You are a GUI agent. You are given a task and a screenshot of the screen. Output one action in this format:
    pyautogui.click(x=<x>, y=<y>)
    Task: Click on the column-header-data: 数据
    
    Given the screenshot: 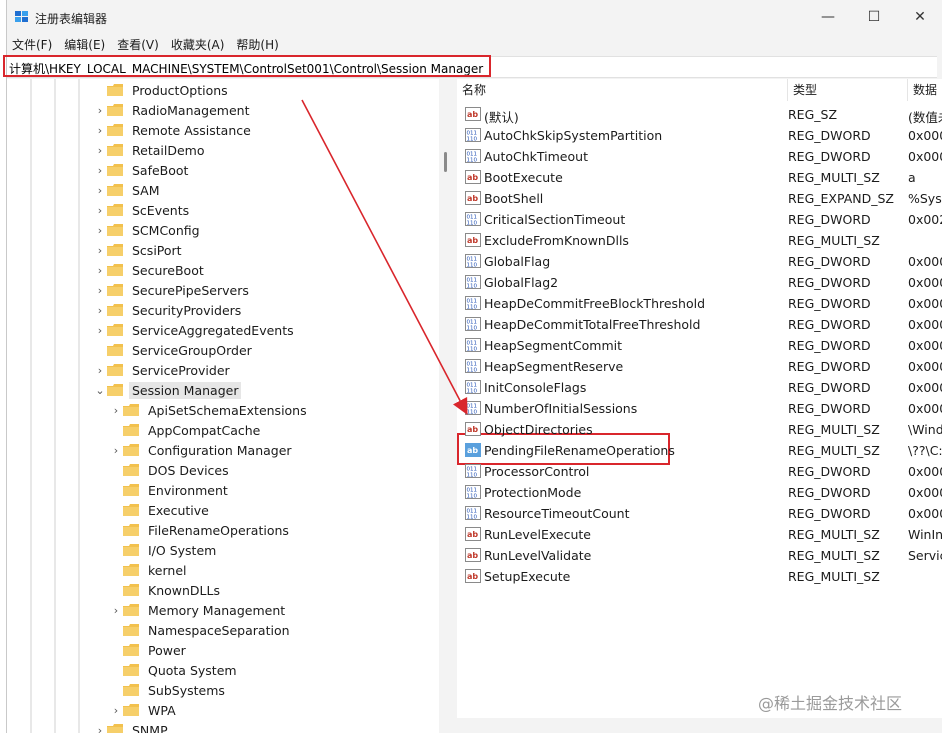 What is the action you would take?
    pyautogui.click(x=925, y=90)
    